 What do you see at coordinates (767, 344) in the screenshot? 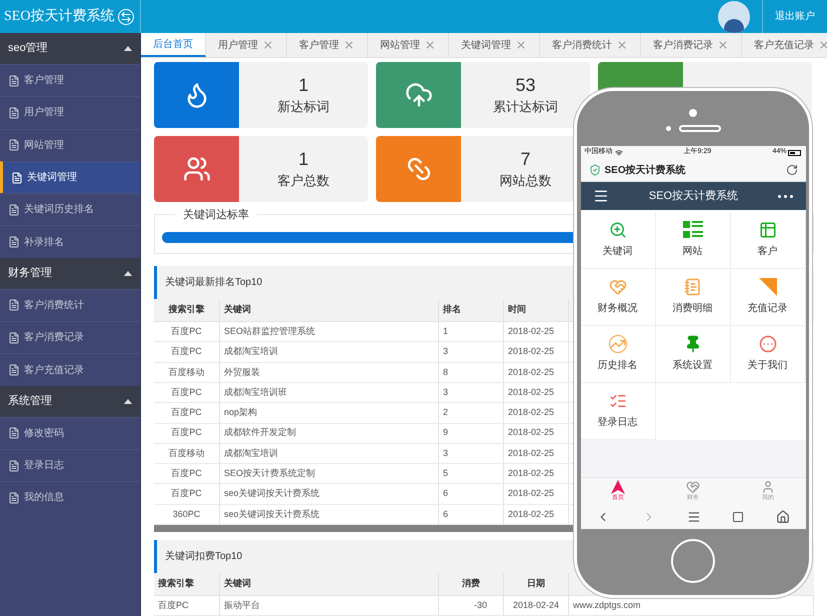
I see `menu-circle-icon` at bounding box center [767, 344].